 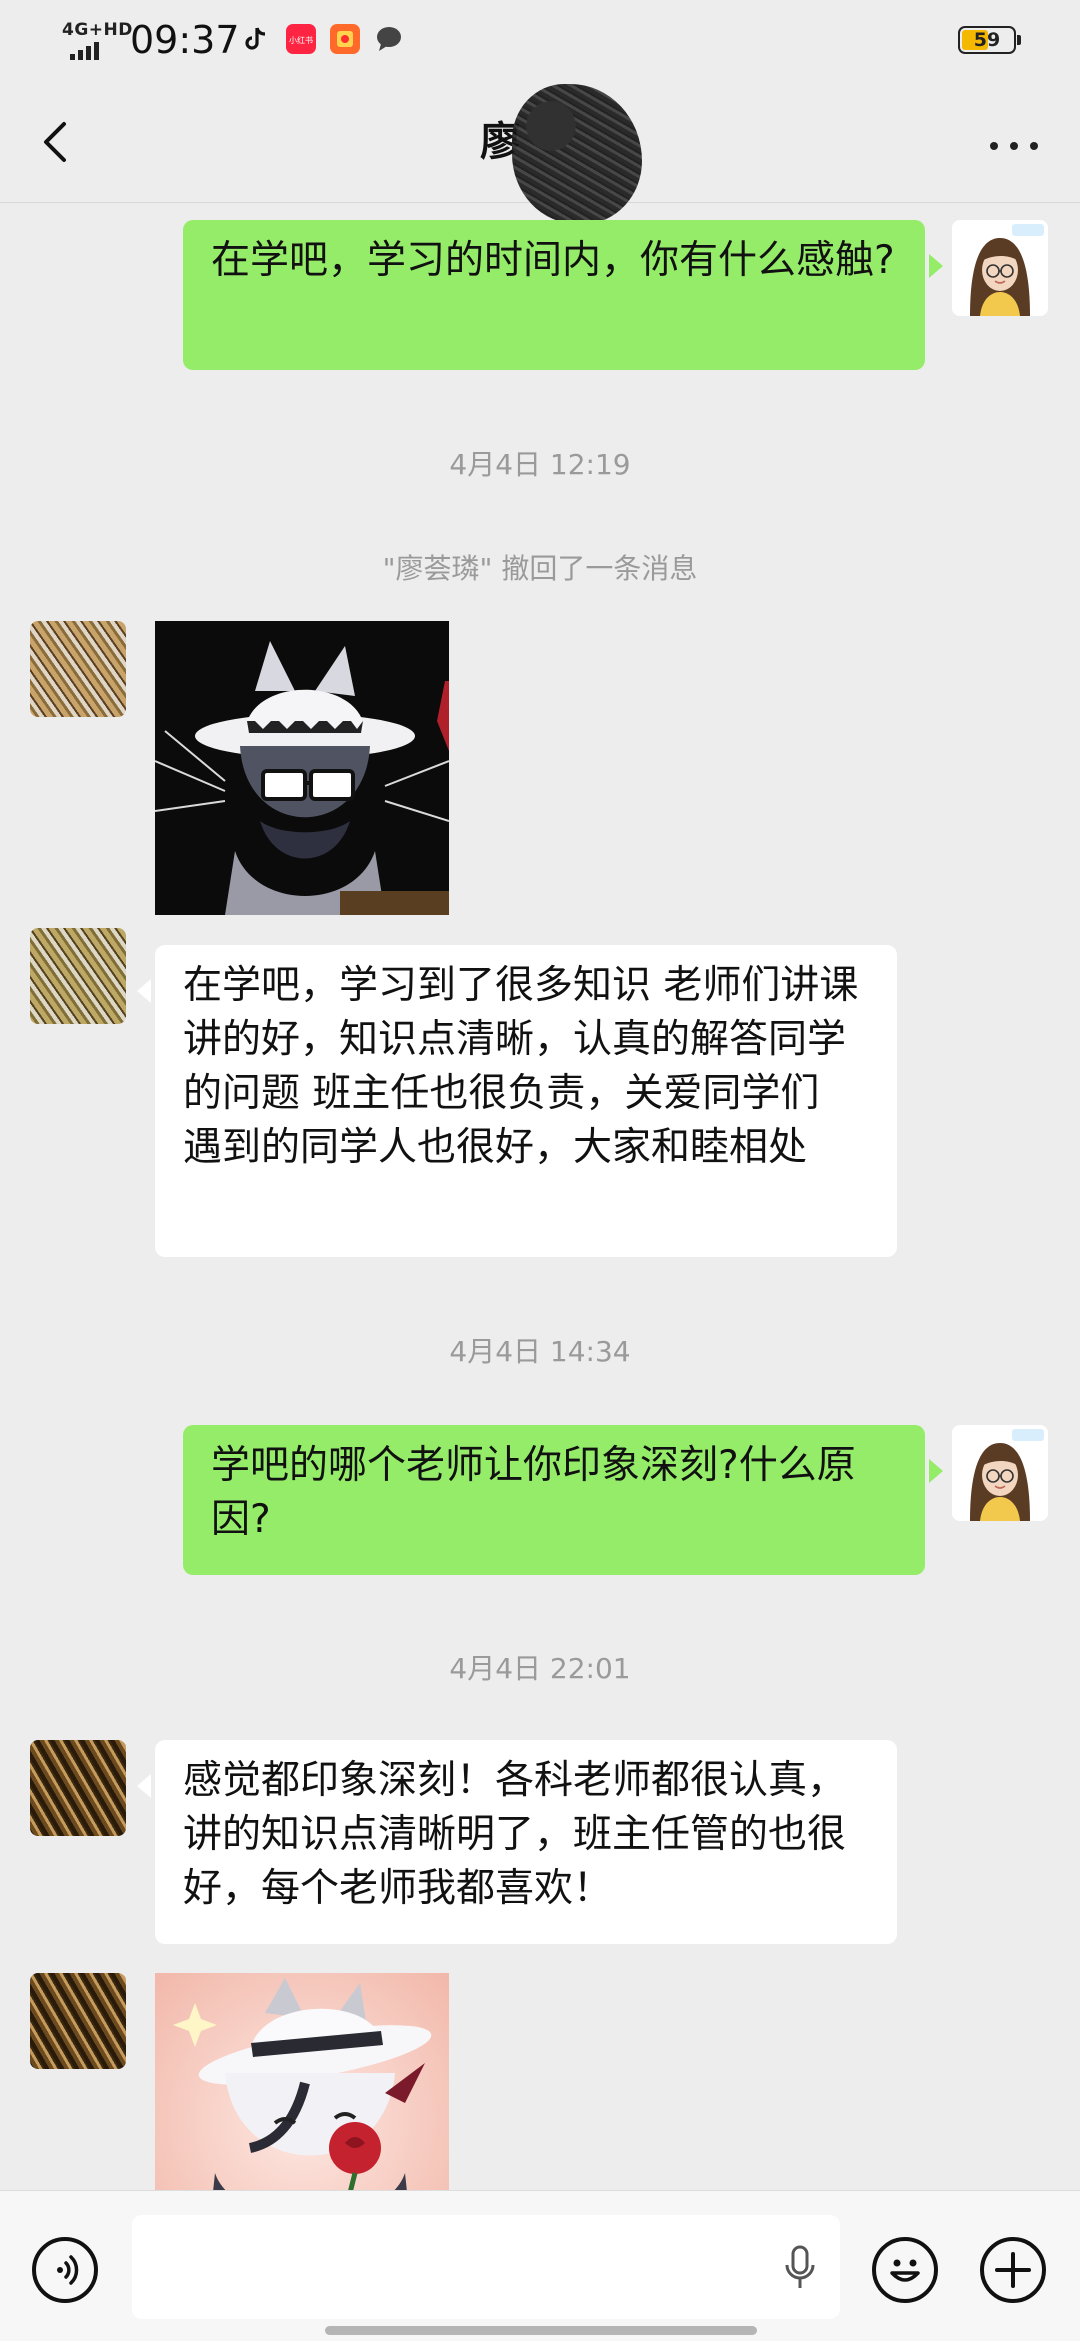 What do you see at coordinates (97, 30) in the screenshot?
I see `network-label: 4G+HD` at bounding box center [97, 30].